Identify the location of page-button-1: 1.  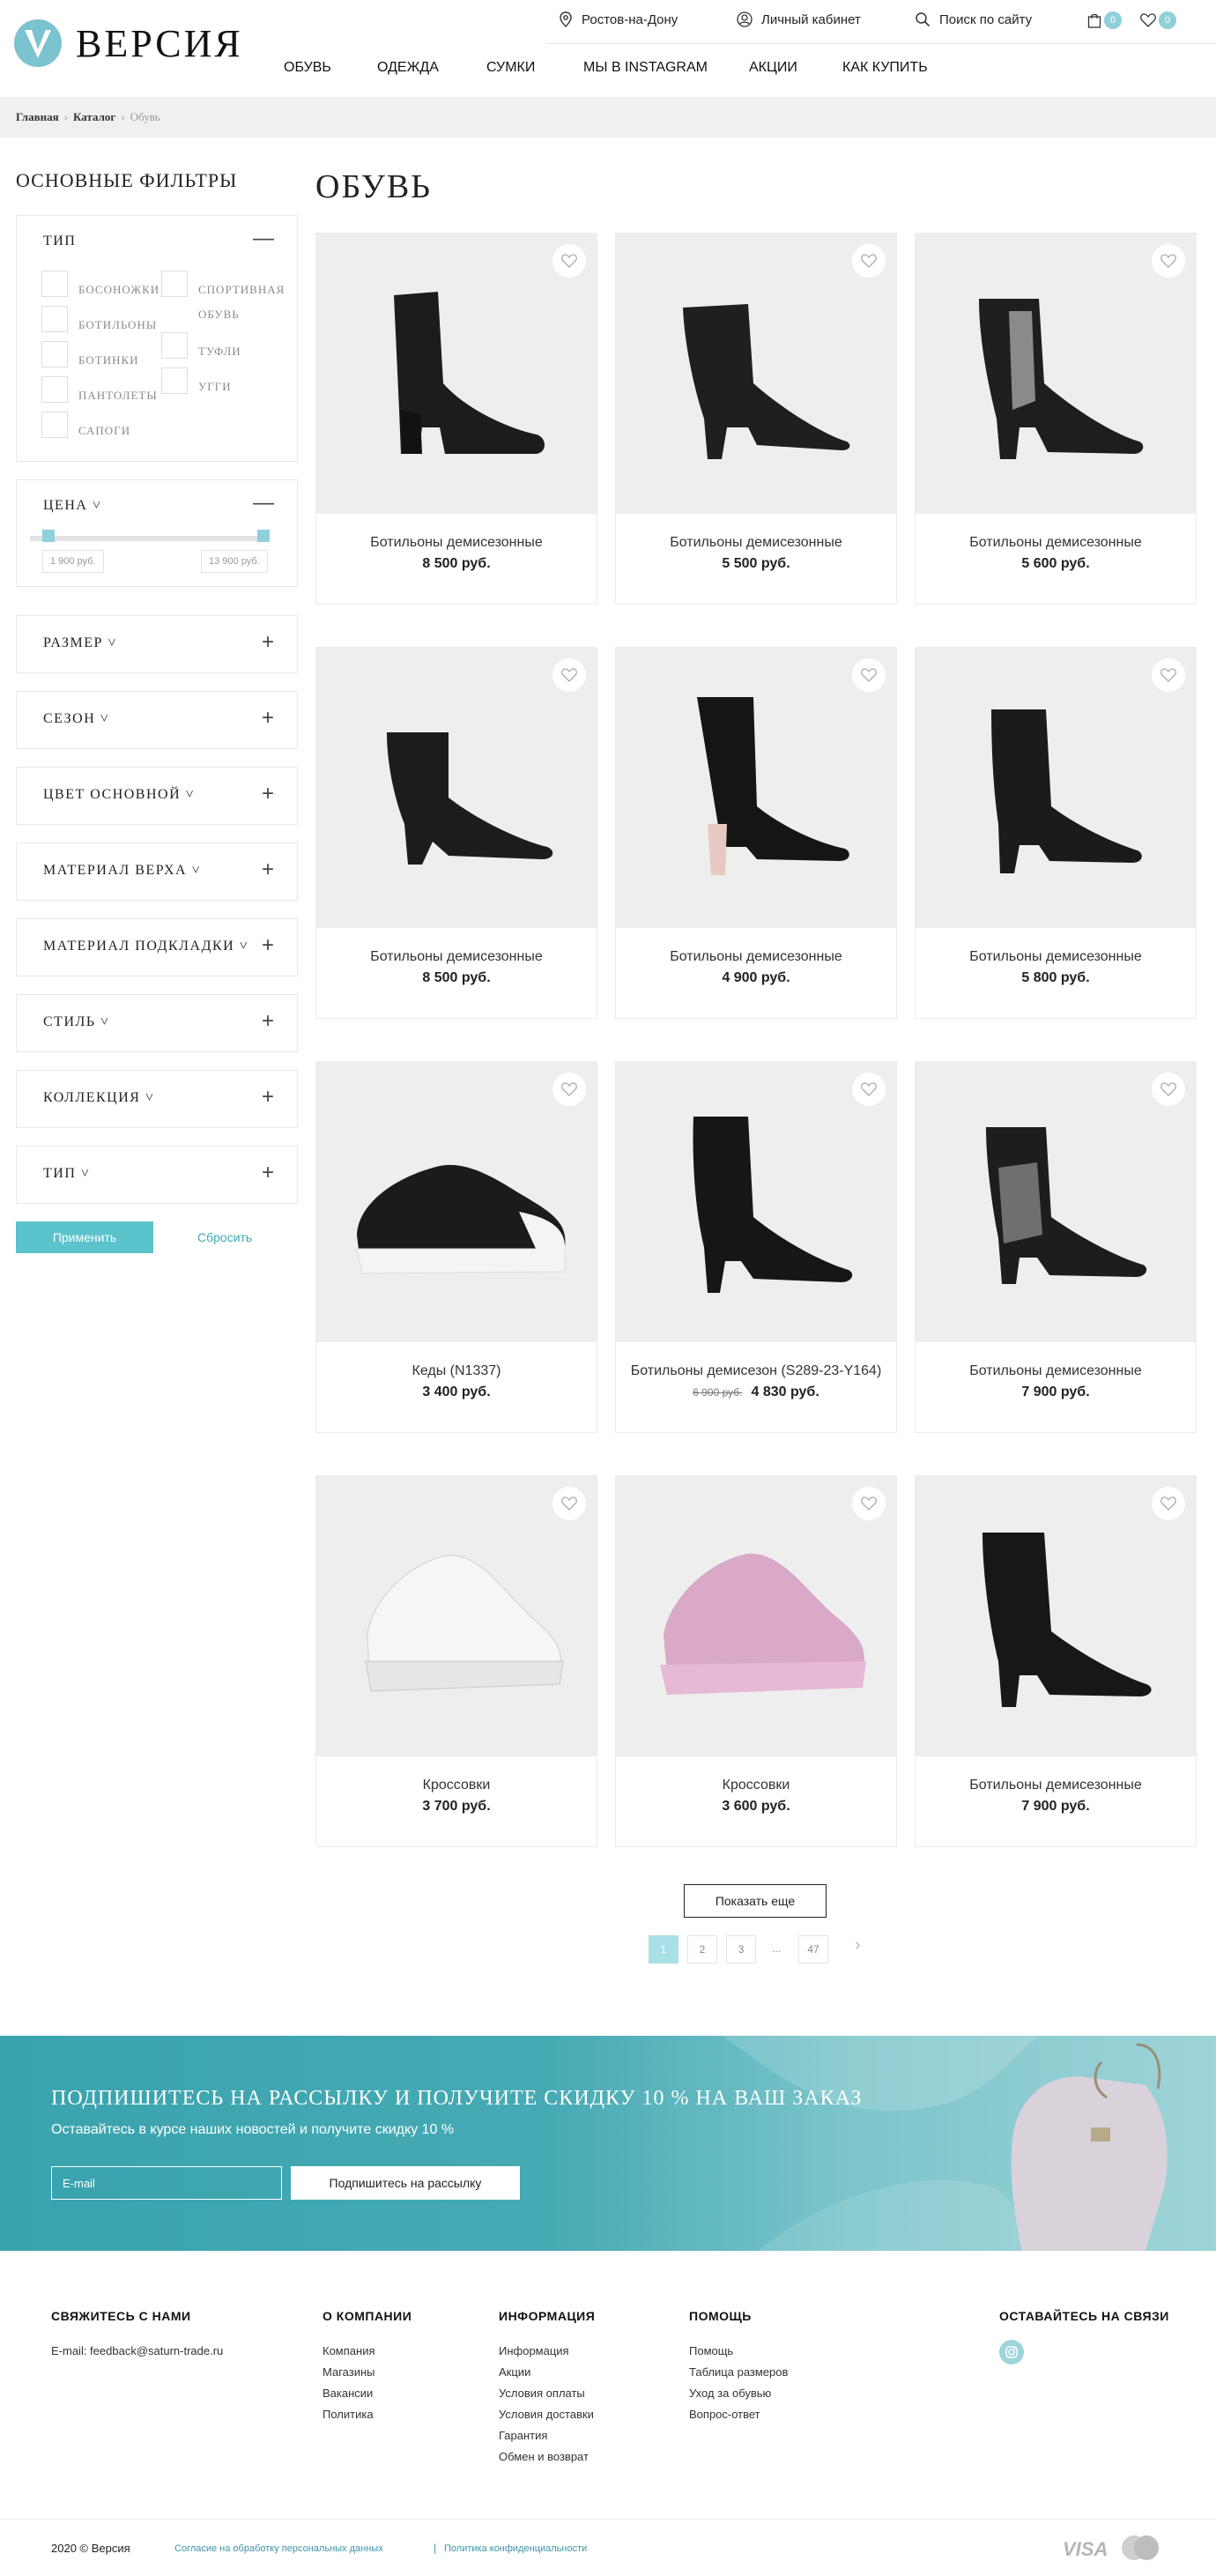
(663, 1949).